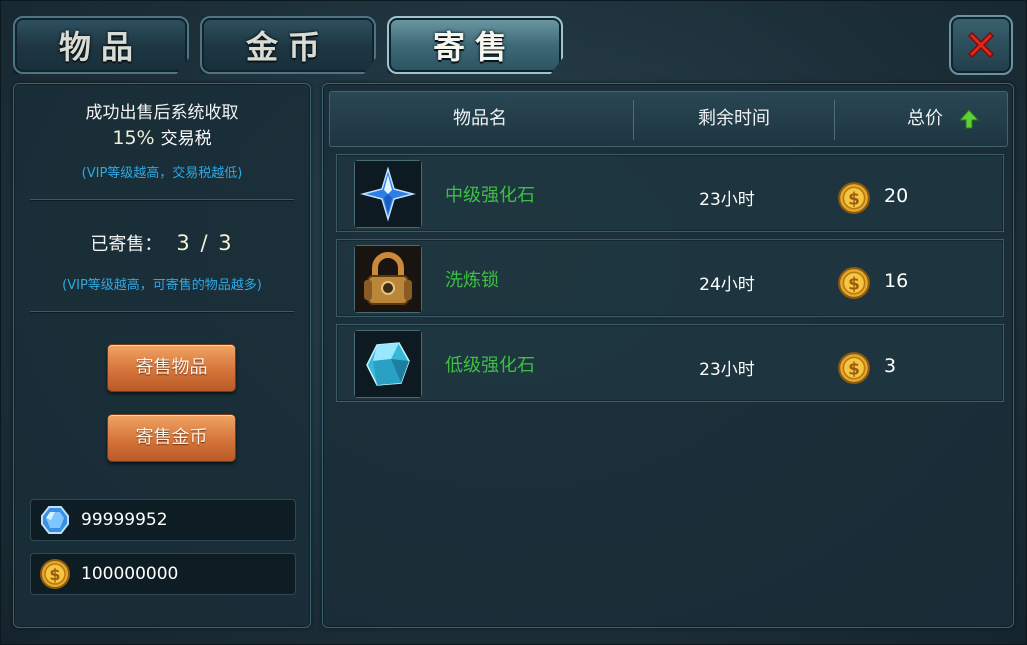  I want to click on item-name: 低级强化石, so click(490, 365).